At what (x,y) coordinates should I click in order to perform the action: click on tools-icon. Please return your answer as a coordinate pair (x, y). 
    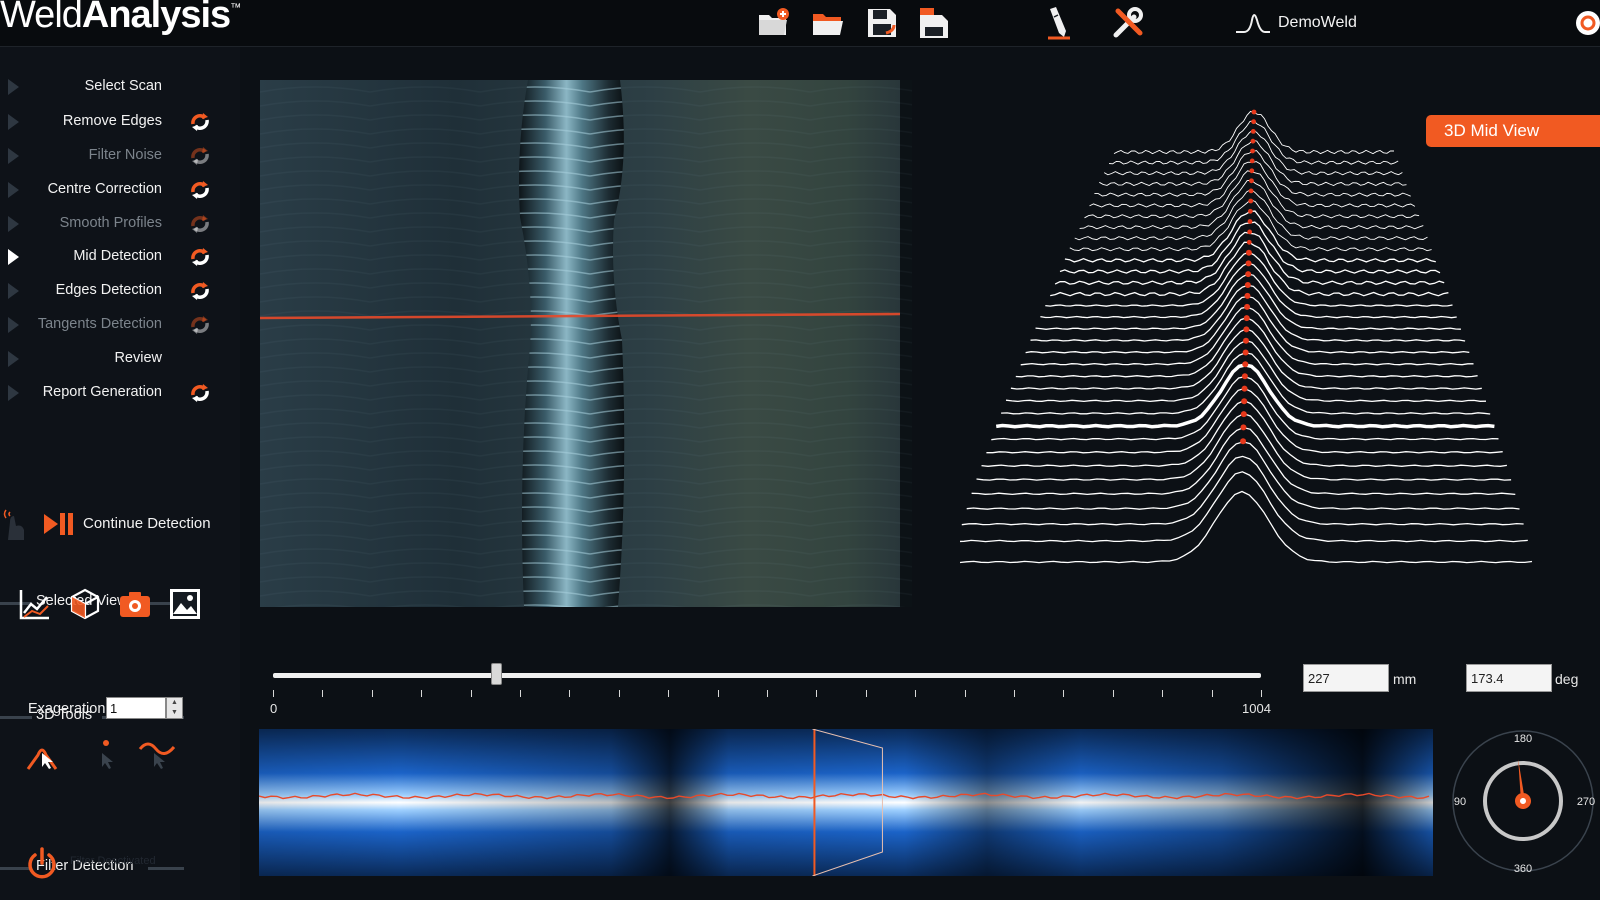
    Looking at the image, I should click on (1128, 23).